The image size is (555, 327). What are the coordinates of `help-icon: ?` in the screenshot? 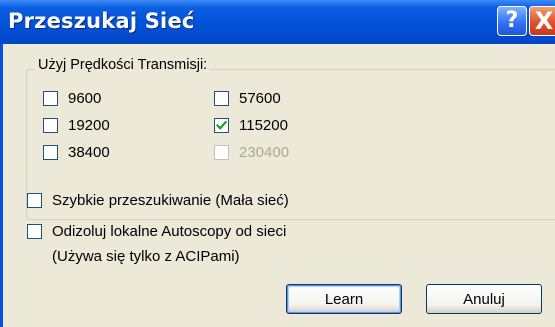 It's located at (512, 20).